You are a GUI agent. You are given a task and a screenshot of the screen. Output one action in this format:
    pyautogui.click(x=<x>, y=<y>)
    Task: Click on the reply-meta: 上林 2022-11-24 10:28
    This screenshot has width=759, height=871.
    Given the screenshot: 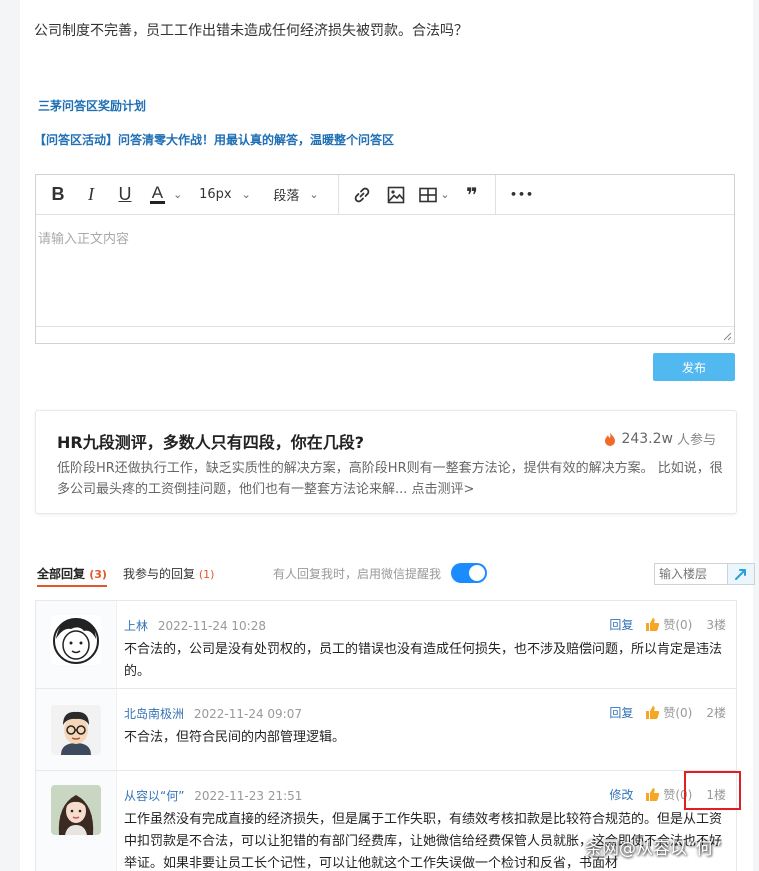 What is the action you would take?
    pyautogui.click(x=195, y=625)
    